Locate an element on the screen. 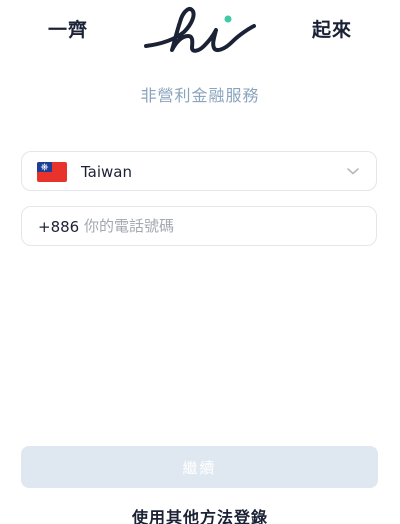  header-left-text: 一齊 is located at coordinates (68, 30).